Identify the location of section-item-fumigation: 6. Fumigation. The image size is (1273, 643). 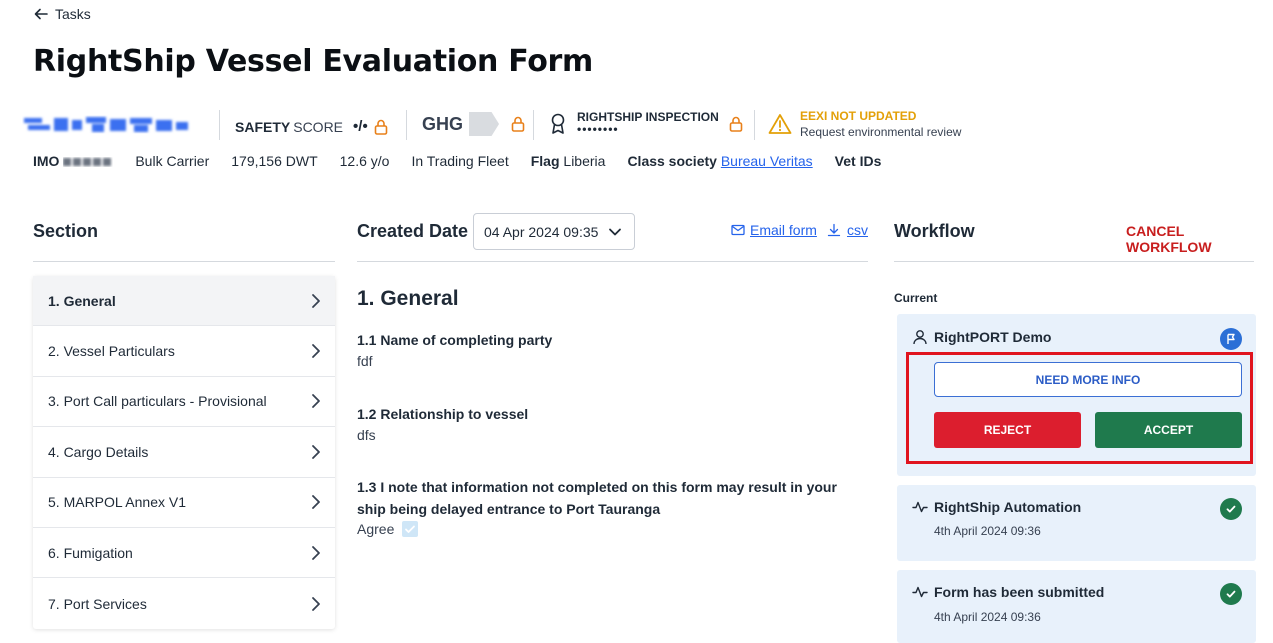
(184, 553).